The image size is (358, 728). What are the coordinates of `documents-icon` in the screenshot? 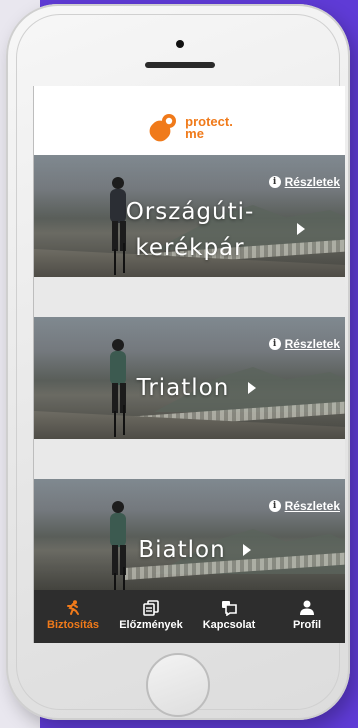 It's located at (151, 608).